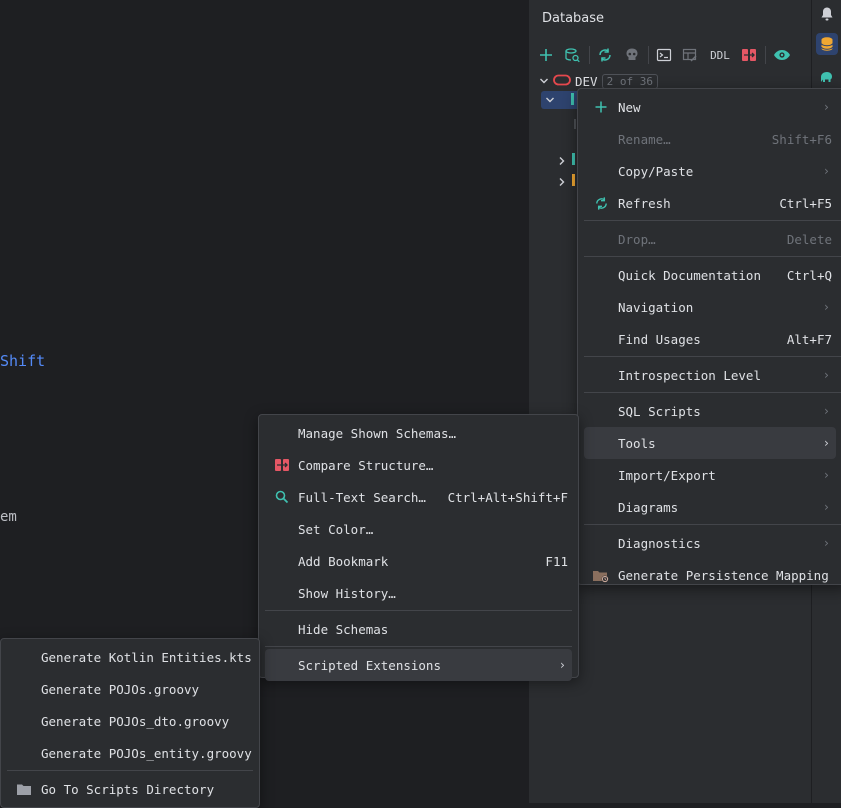 The image size is (841, 808). I want to click on menu-item-label: Go To Scripts Directory, so click(128, 789).